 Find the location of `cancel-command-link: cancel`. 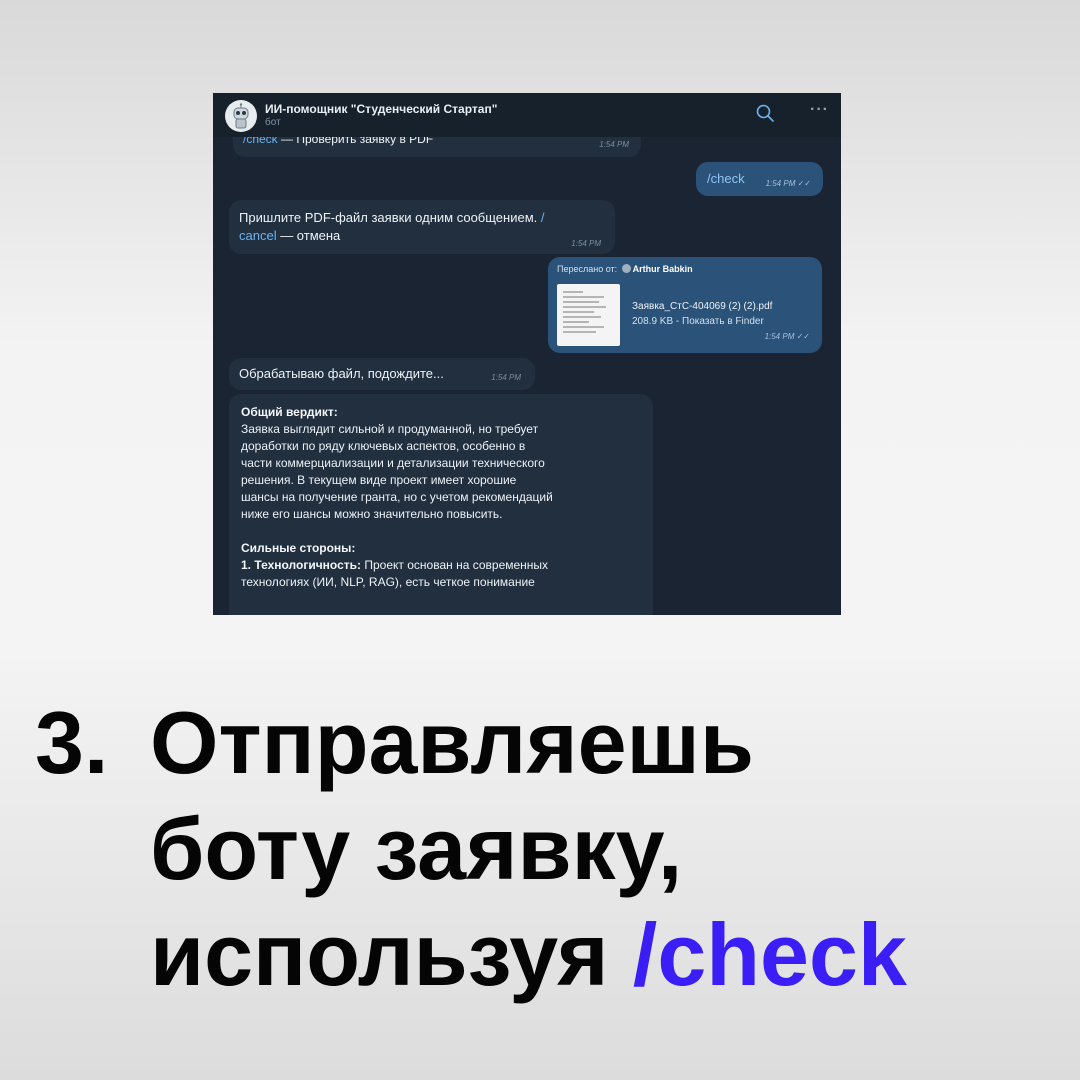

cancel-command-link: cancel is located at coordinates (258, 235).